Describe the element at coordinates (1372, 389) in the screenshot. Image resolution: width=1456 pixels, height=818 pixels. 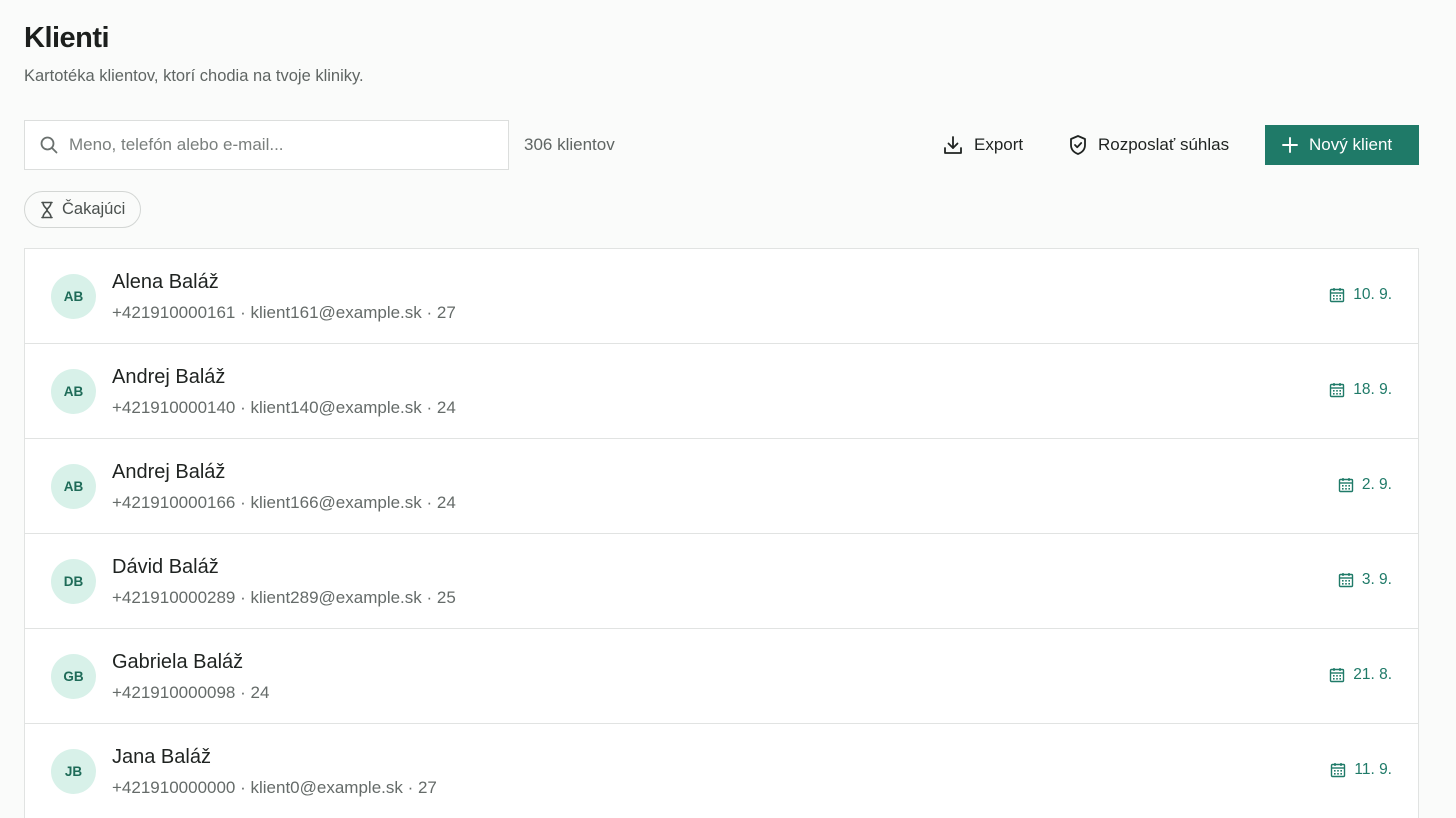
I see `next-visit-date-label: 18. 9.` at that location.